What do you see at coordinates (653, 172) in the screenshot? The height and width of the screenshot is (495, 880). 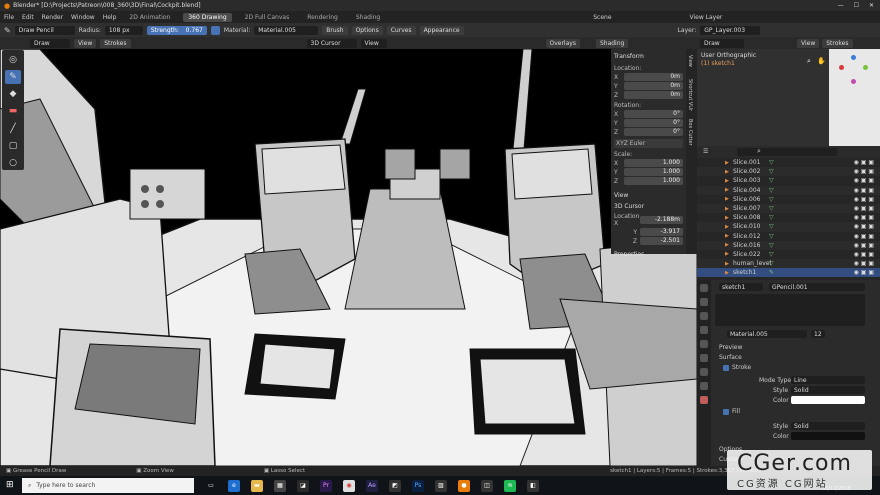 I see `scale-y-field: 1.000` at bounding box center [653, 172].